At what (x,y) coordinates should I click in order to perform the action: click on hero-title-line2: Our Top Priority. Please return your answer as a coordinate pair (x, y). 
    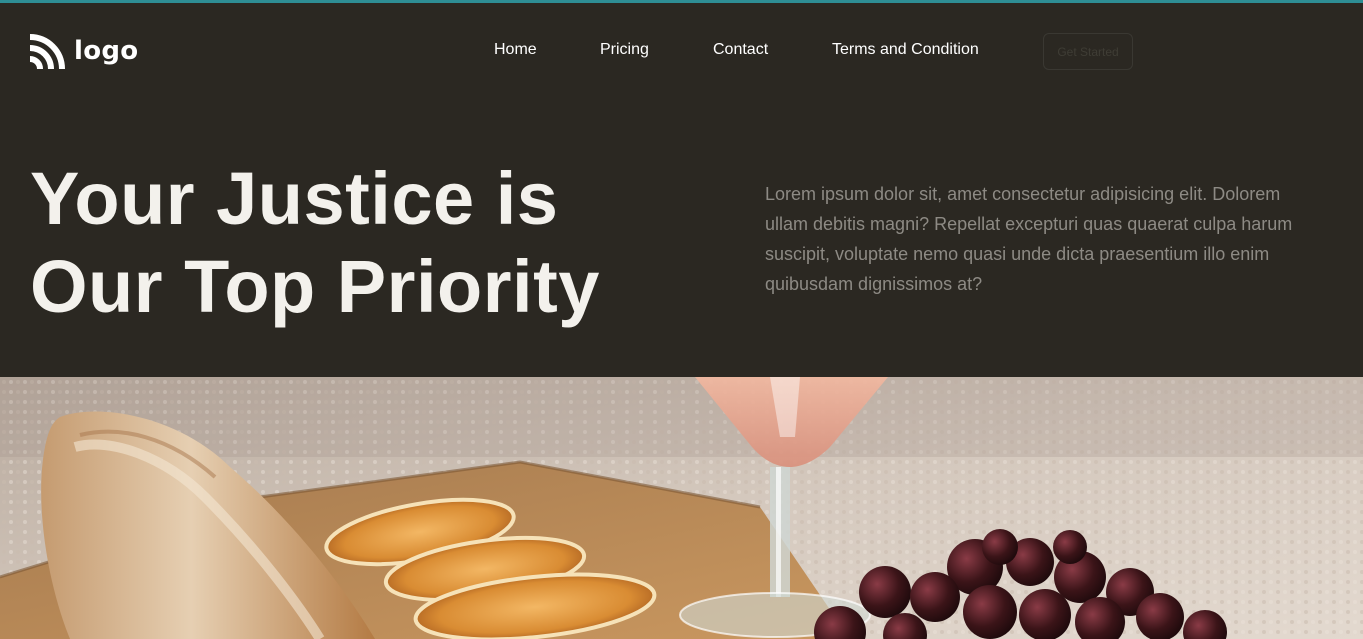
    Looking at the image, I should click on (315, 286).